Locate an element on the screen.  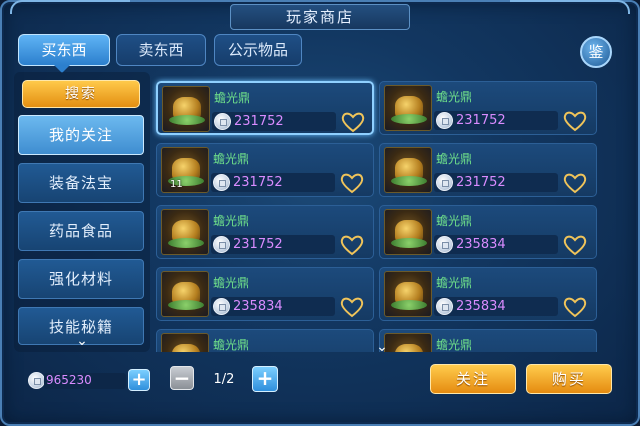
player-money: 965230 is located at coordinates (69, 380).